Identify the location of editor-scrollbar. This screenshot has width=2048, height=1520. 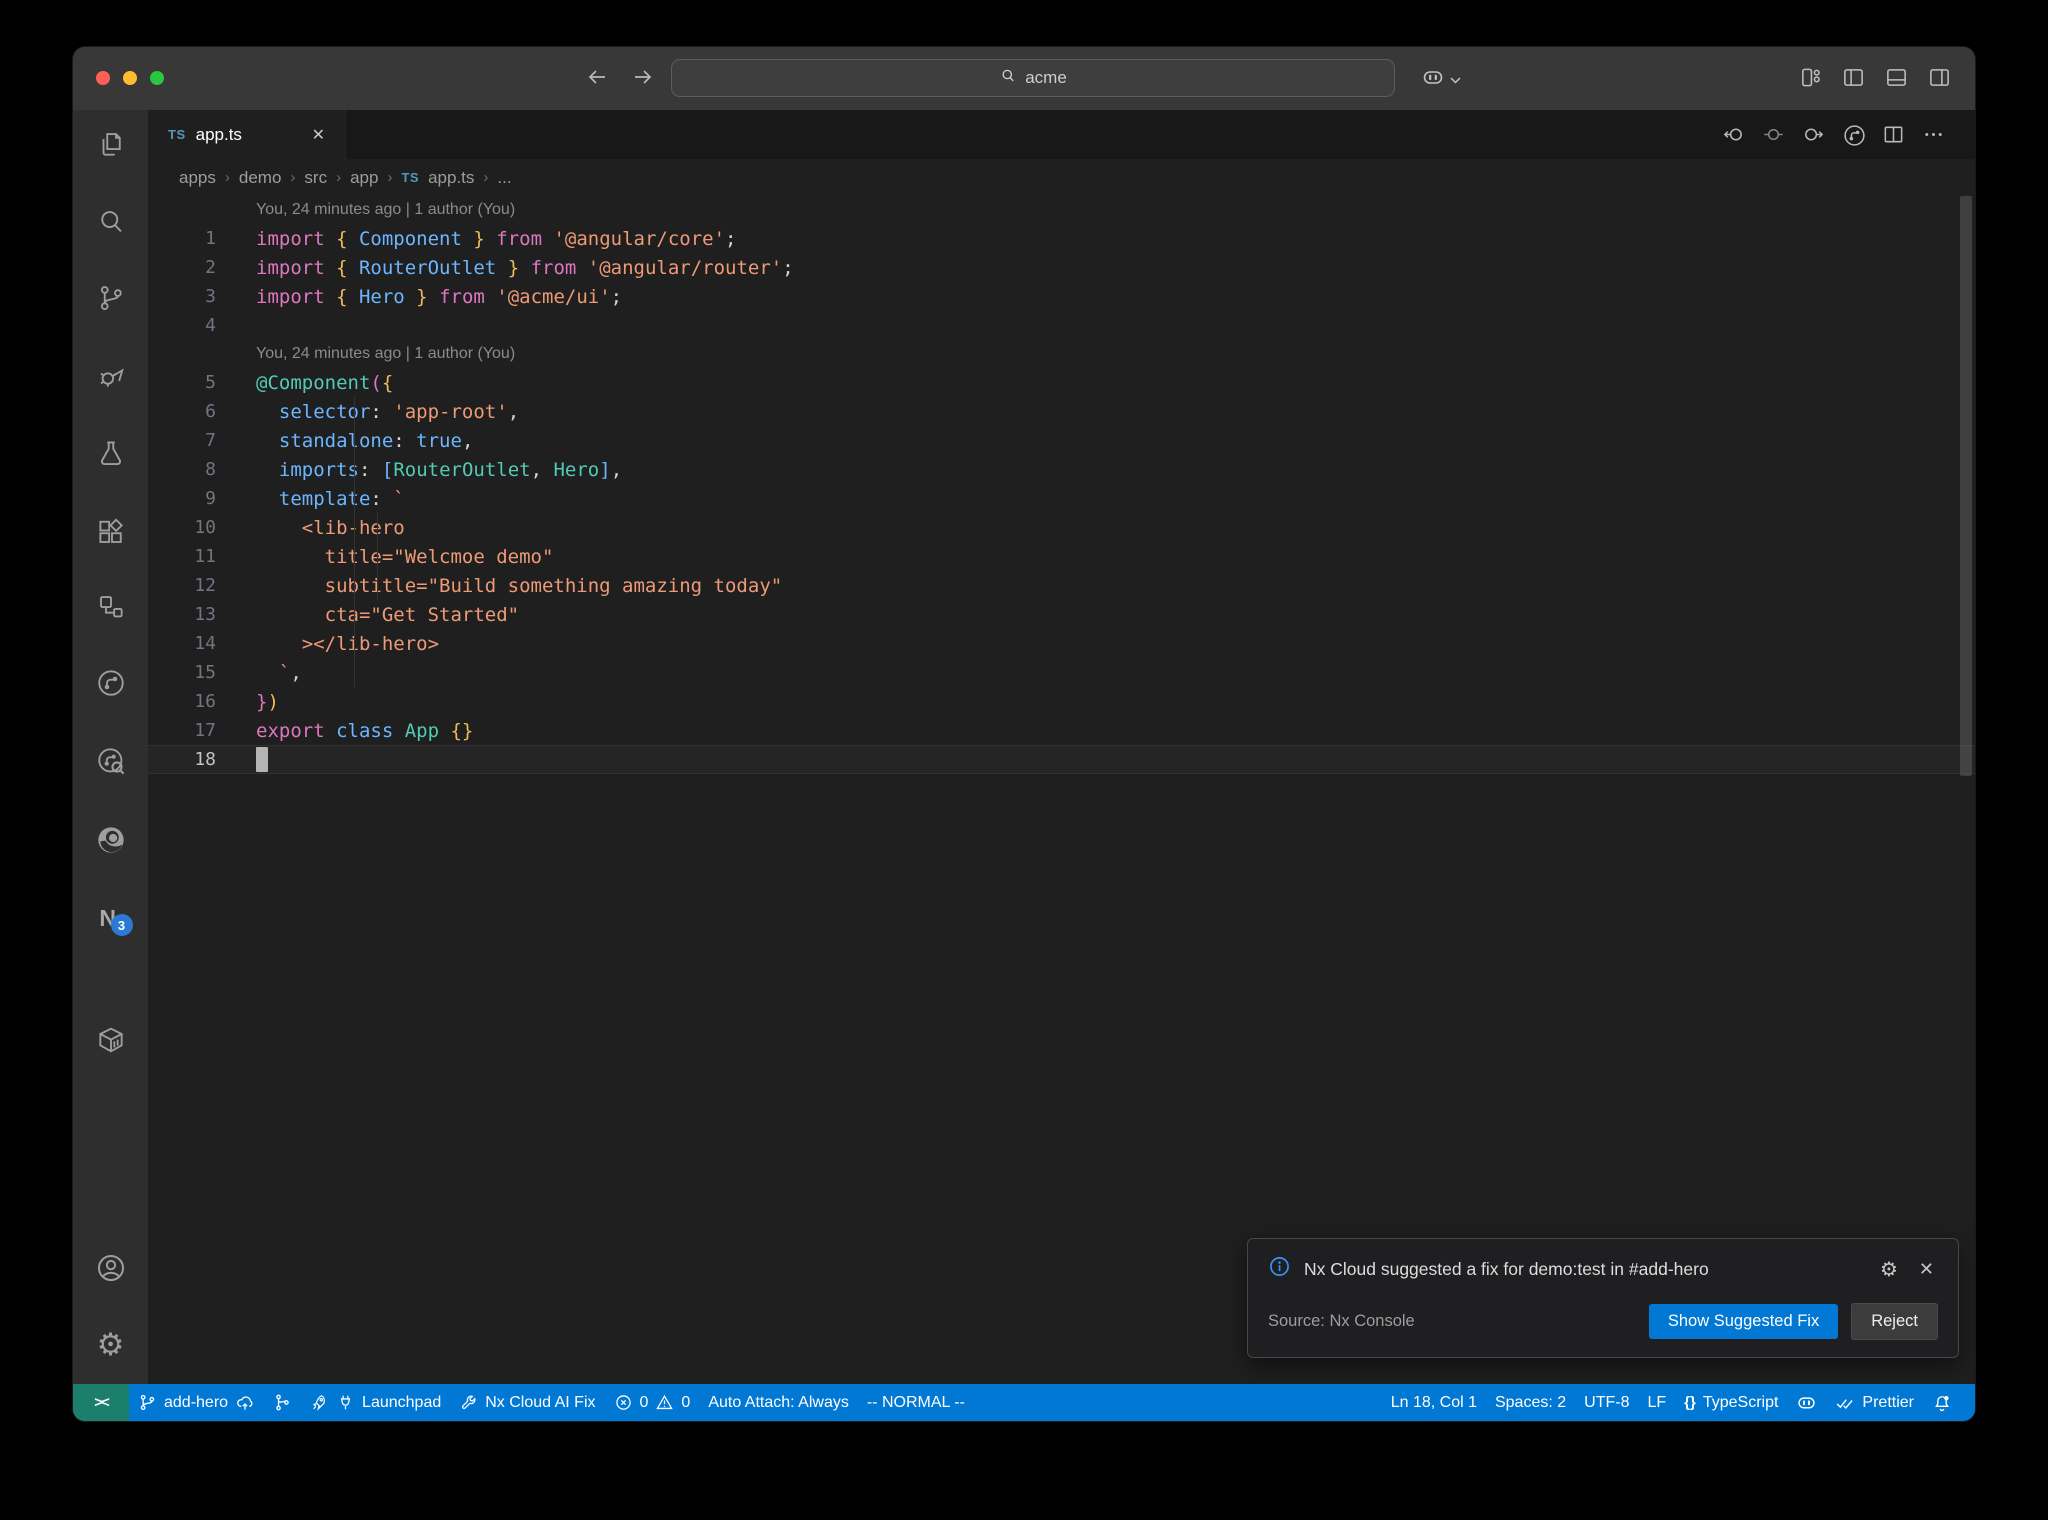
(1966, 486).